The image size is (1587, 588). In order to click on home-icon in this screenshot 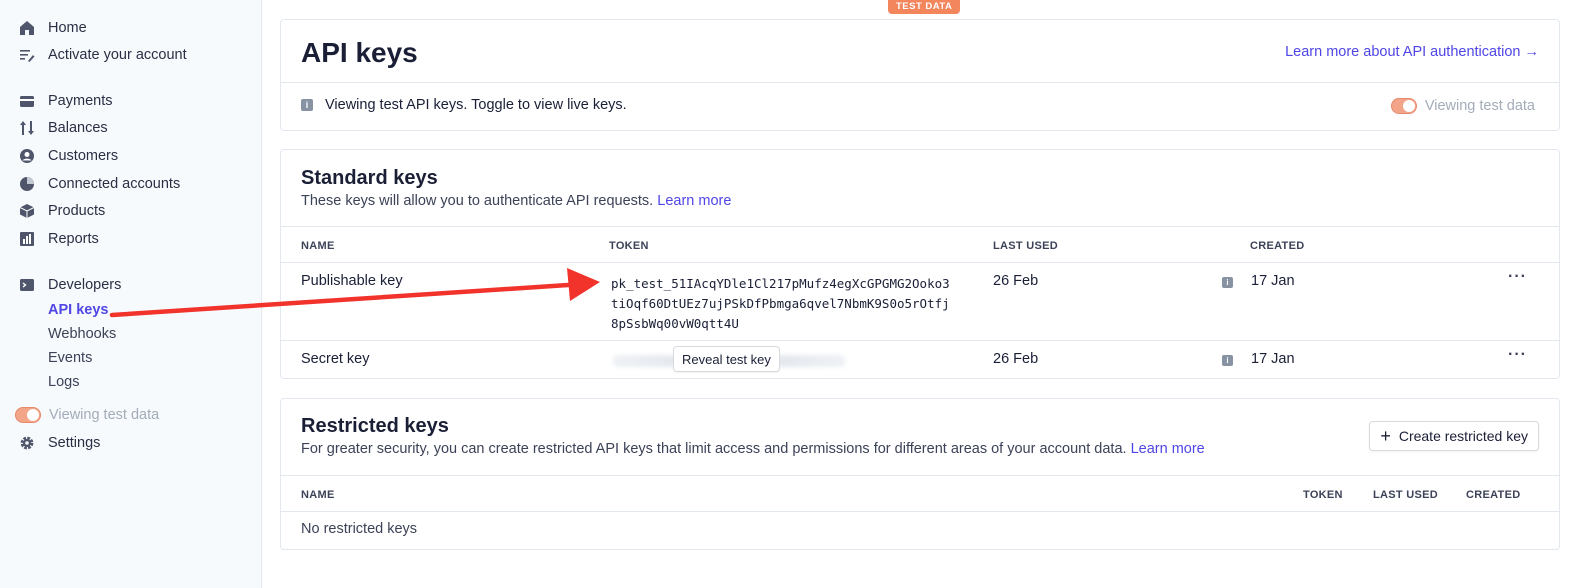, I will do `click(27, 28)`.